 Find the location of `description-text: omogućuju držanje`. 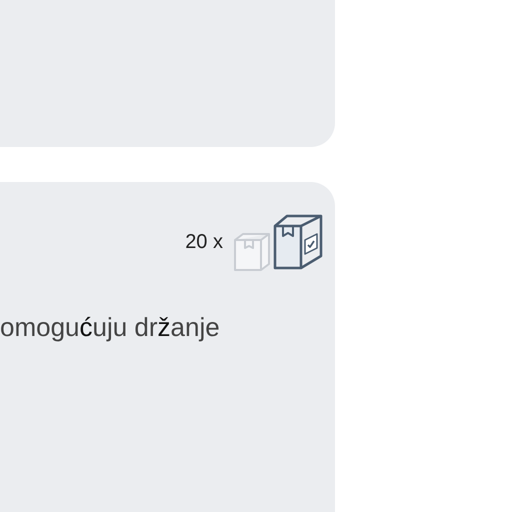

description-text: omogućuju držanje is located at coordinates (110, 327).